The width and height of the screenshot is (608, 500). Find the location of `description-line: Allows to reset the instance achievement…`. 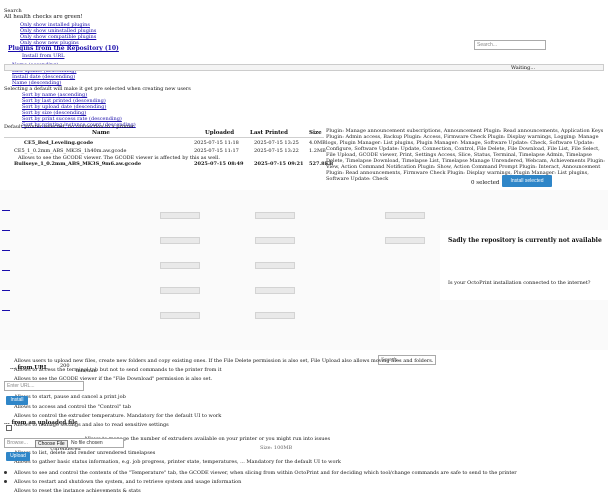

description-line: Allows to reset the instance achievement… is located at coordinates (77, 491).